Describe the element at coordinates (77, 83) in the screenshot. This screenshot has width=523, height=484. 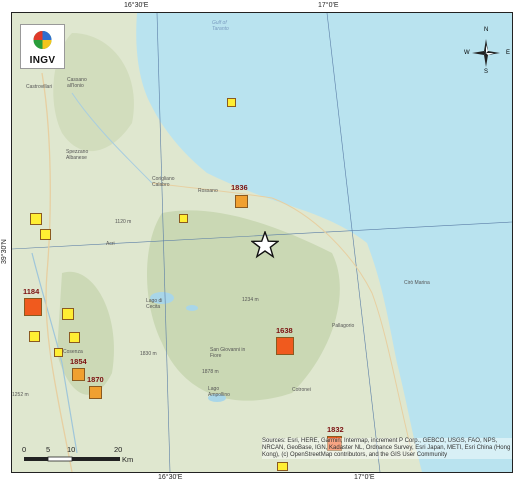
I see `place-cassano: Cassano all'Ionio` at that location.